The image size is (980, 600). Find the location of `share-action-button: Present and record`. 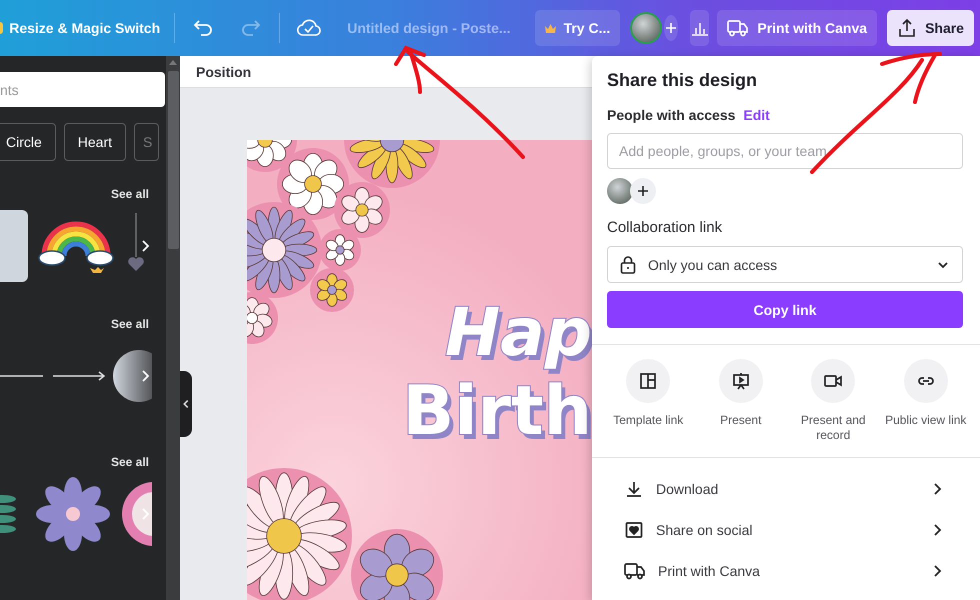

share-action-button: Present and record is located at coordinates (833, 401).